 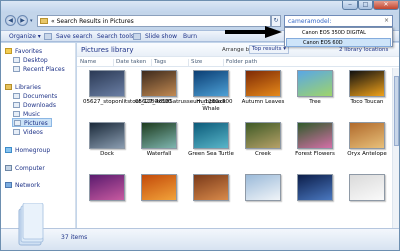 I want to click on picture-caption: Forest Flowers, so click(x=315, y=154).